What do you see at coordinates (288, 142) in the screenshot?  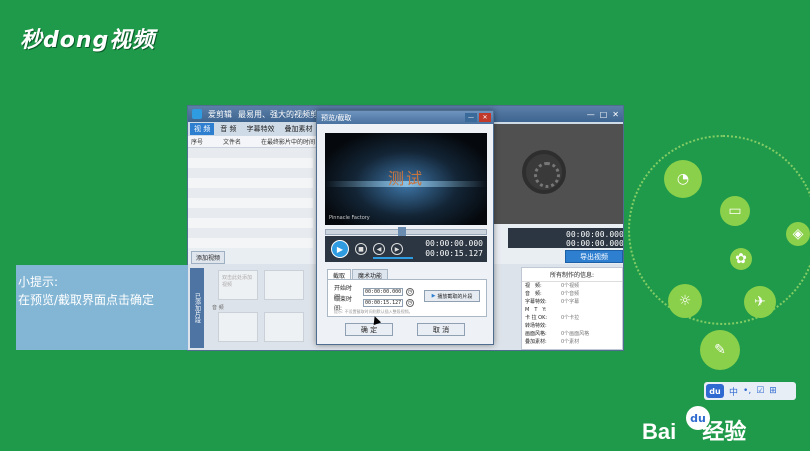 I see `col-time: 在最终影片中的时间` at bounding box center [288, 142].